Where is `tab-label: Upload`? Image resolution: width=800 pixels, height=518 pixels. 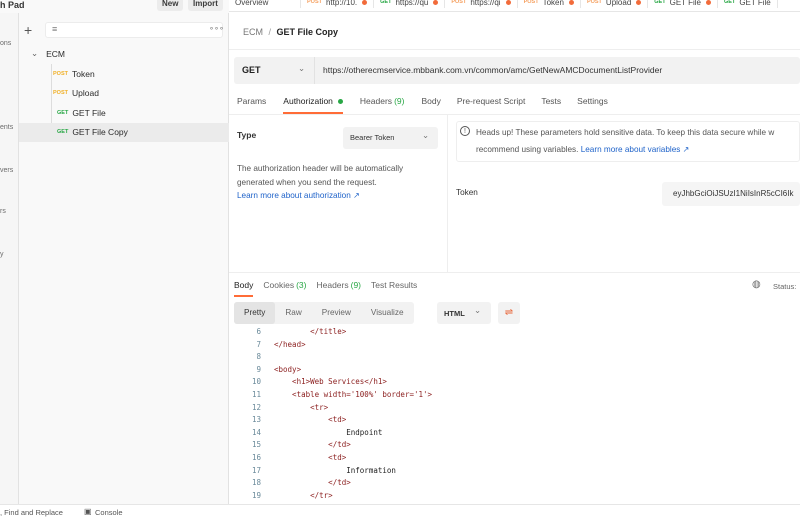
tab-label: Upload is located at coordinates (618, 3).